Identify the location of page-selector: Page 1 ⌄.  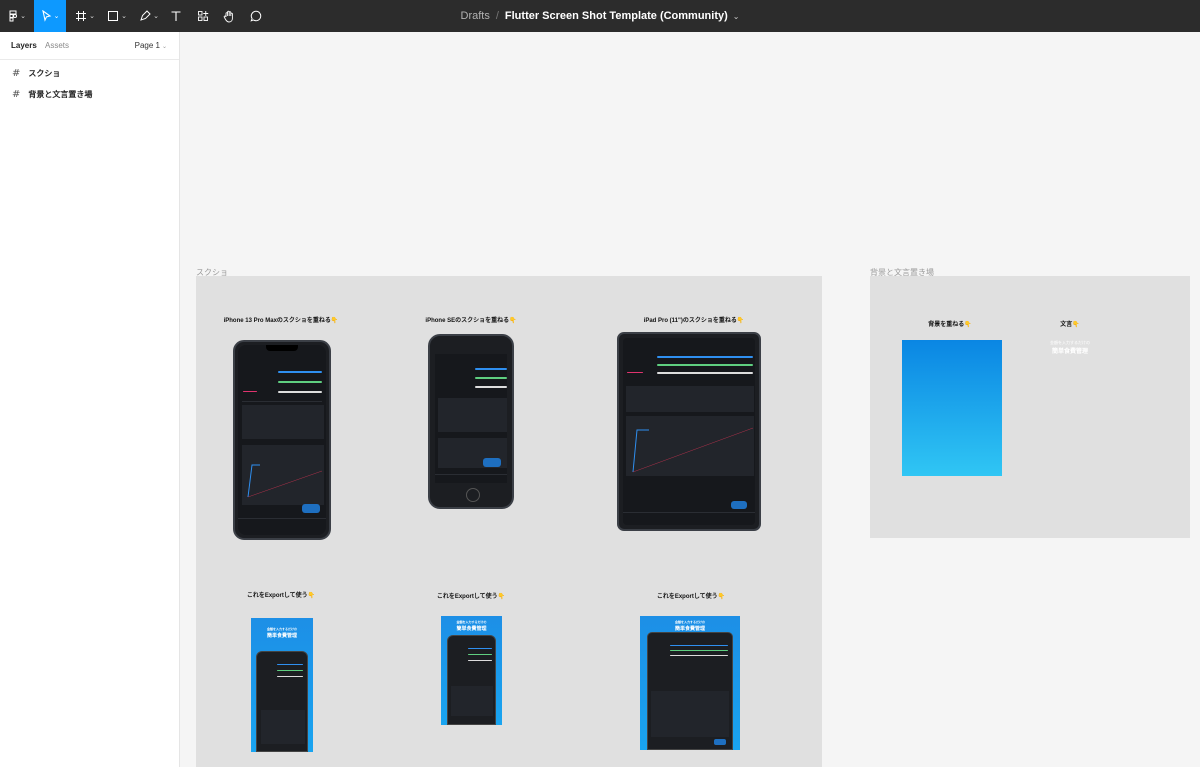
(151, 45).